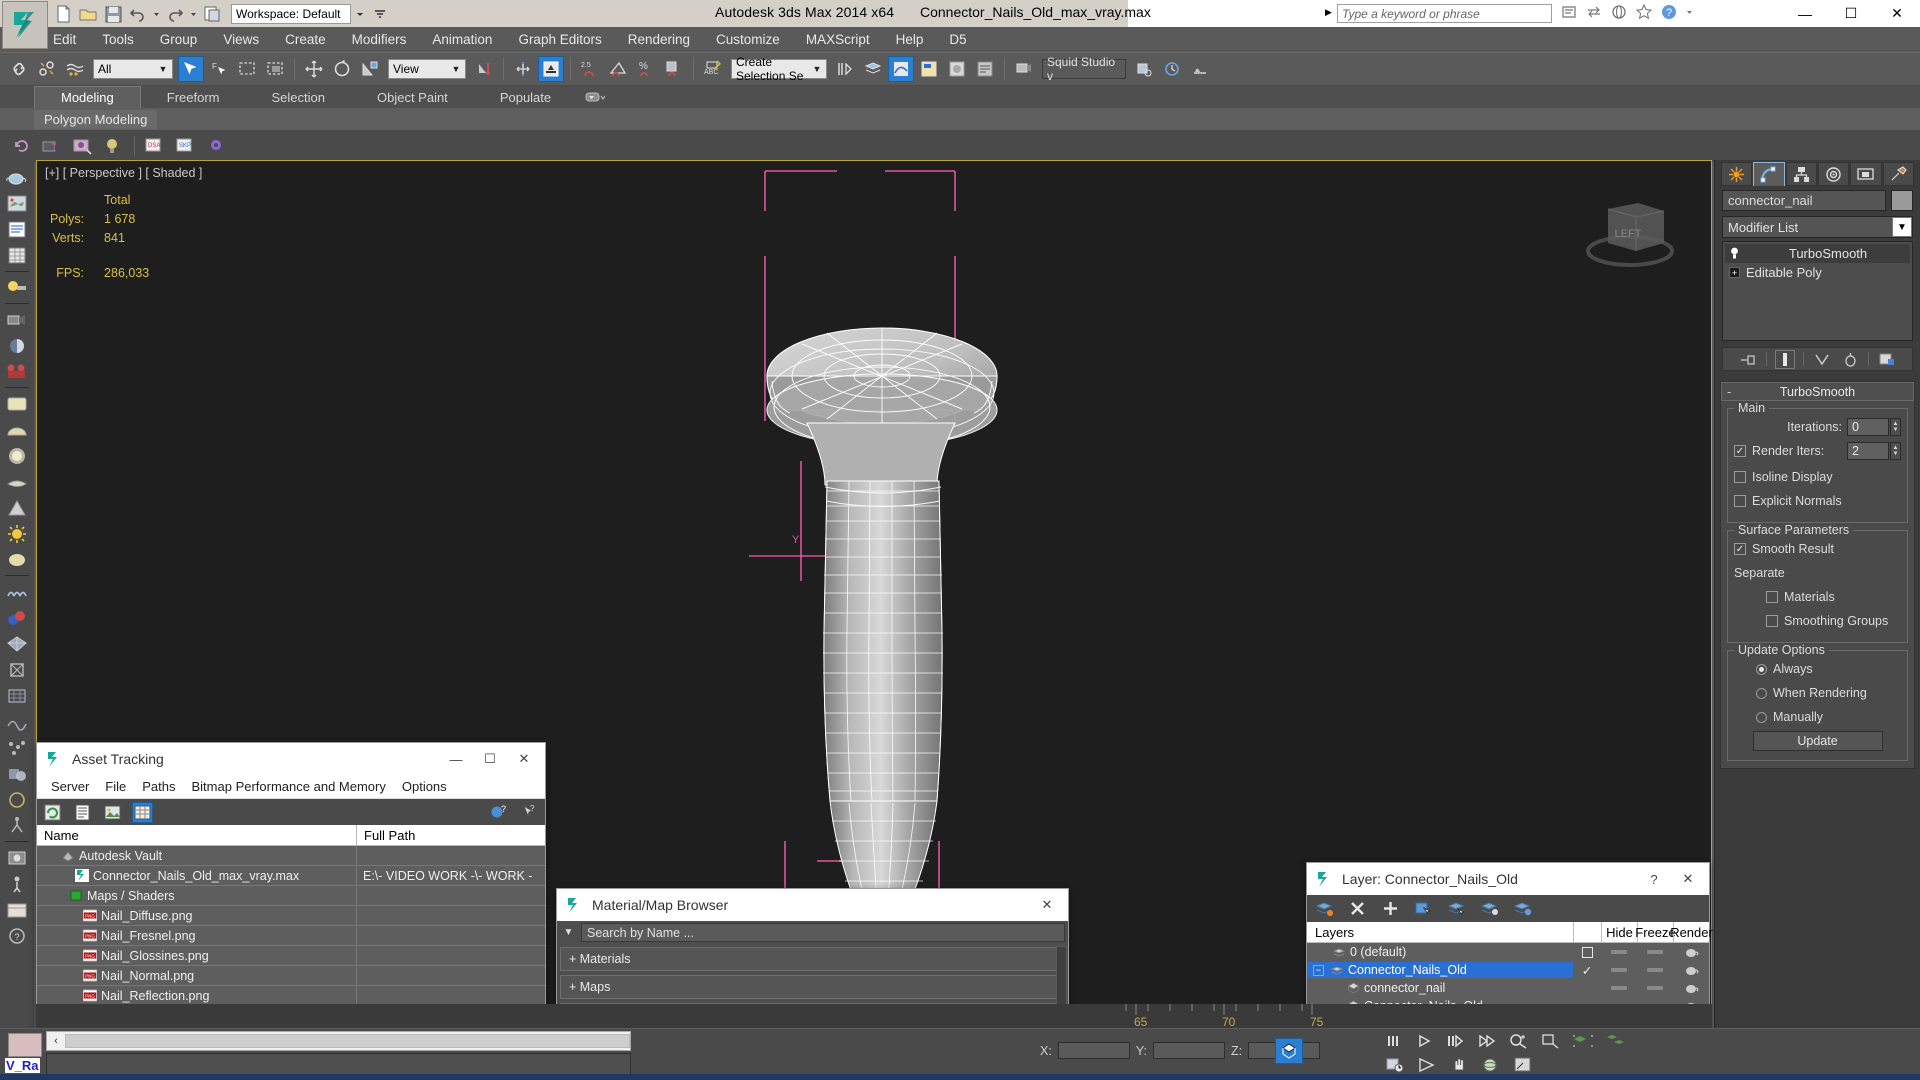 Image resolution: width=1920 pixels, height=1080 pixels. What do you see at coordinates (957, 39) in the screenshot?
I see `menu-item-d5: D5` at bounding box center [957, 39].